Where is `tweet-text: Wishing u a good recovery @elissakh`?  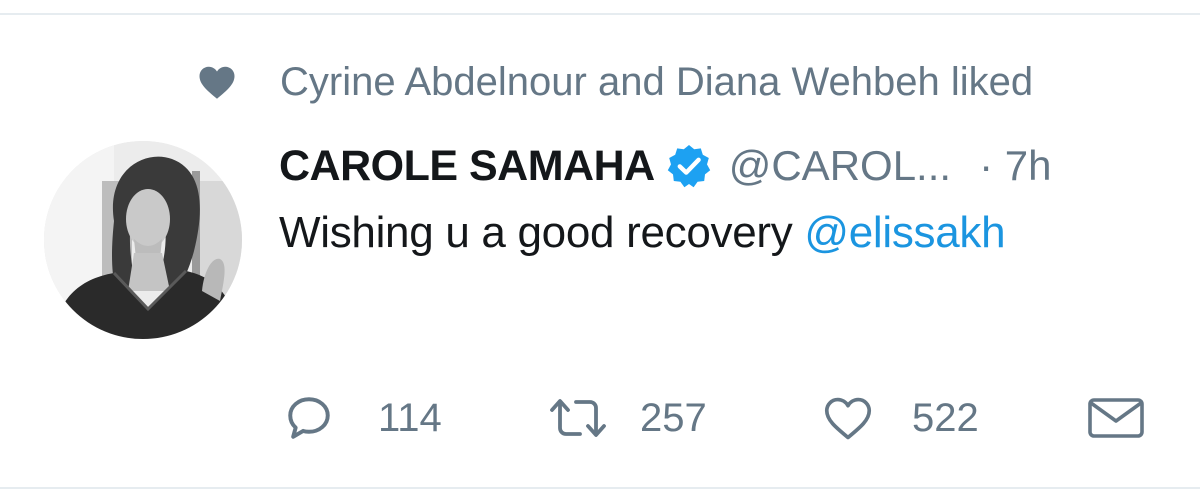
tweet-text: Wishing u a good recovery @elissakh is located at coordinates (642, 233).